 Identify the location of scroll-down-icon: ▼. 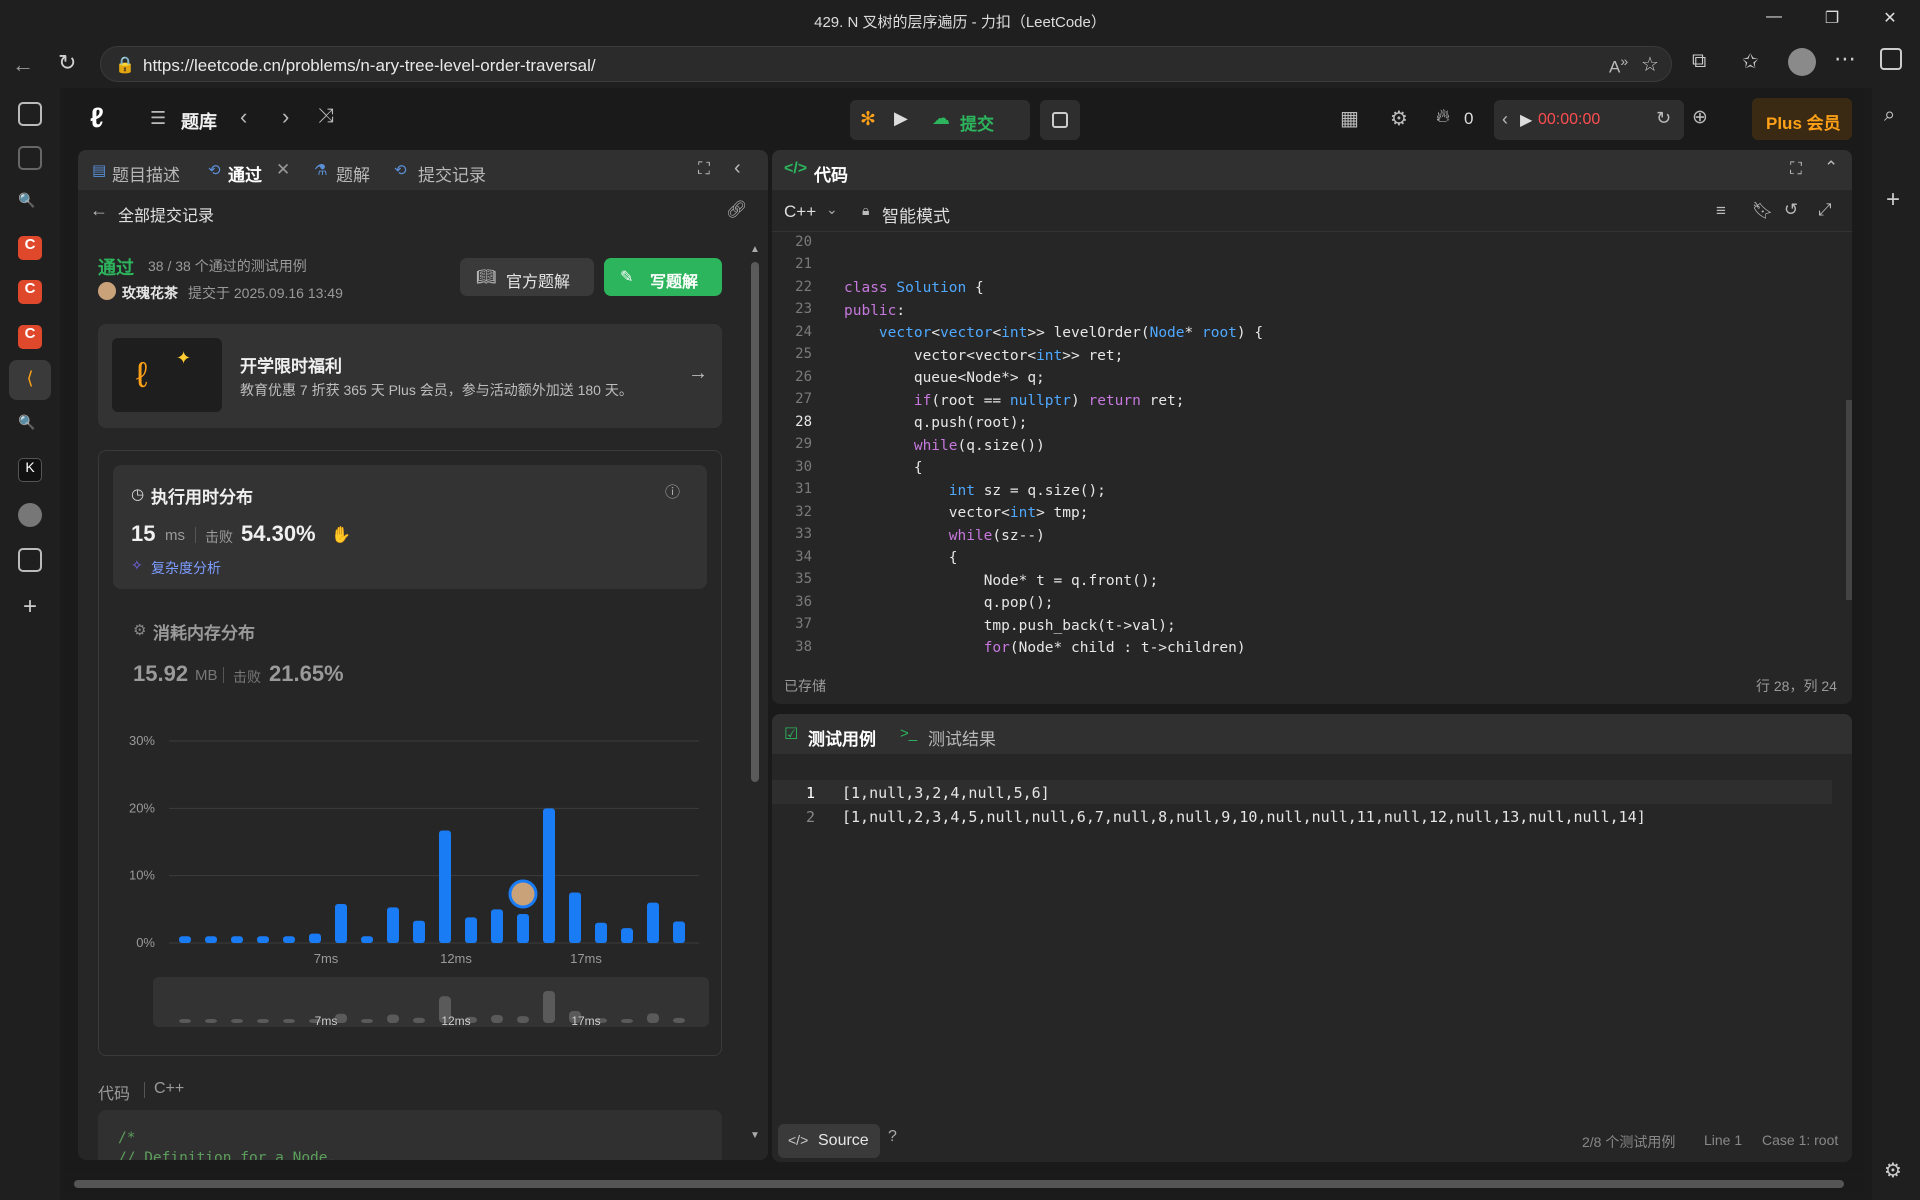
(755, 1135).